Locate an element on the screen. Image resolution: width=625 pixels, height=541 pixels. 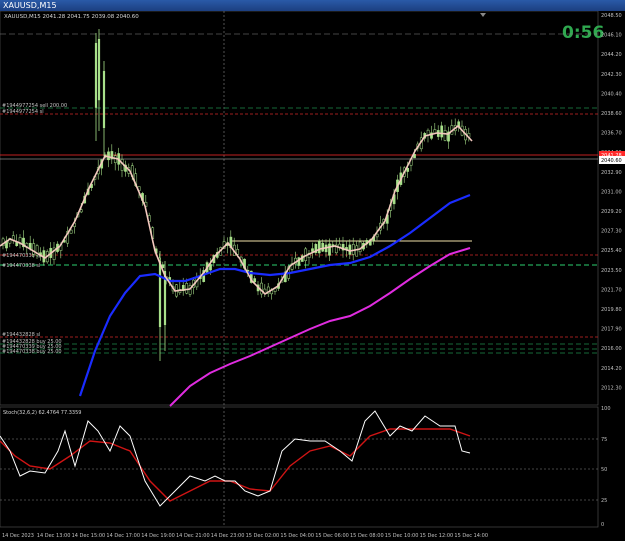
price-axis-label: 2040.40 is located at coordinates (611, 94).